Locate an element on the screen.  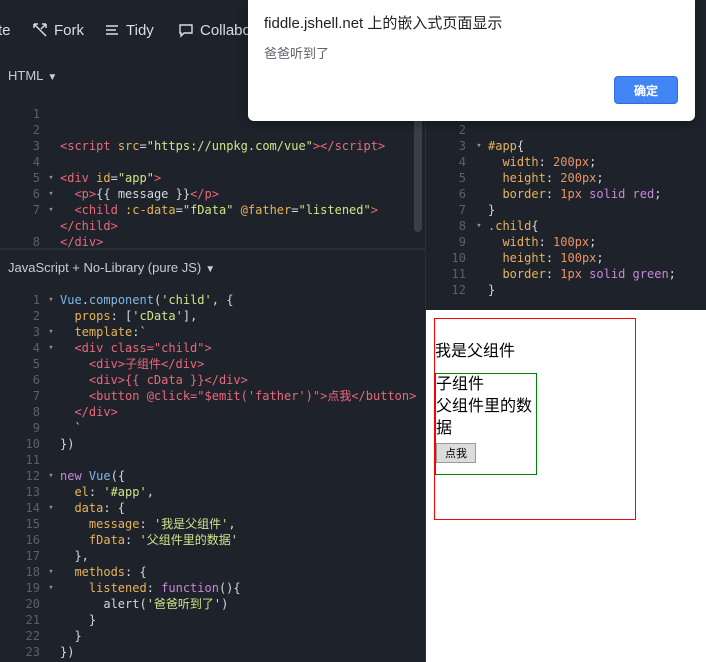
code-text: .child{ is located at coordinates (513, 226).